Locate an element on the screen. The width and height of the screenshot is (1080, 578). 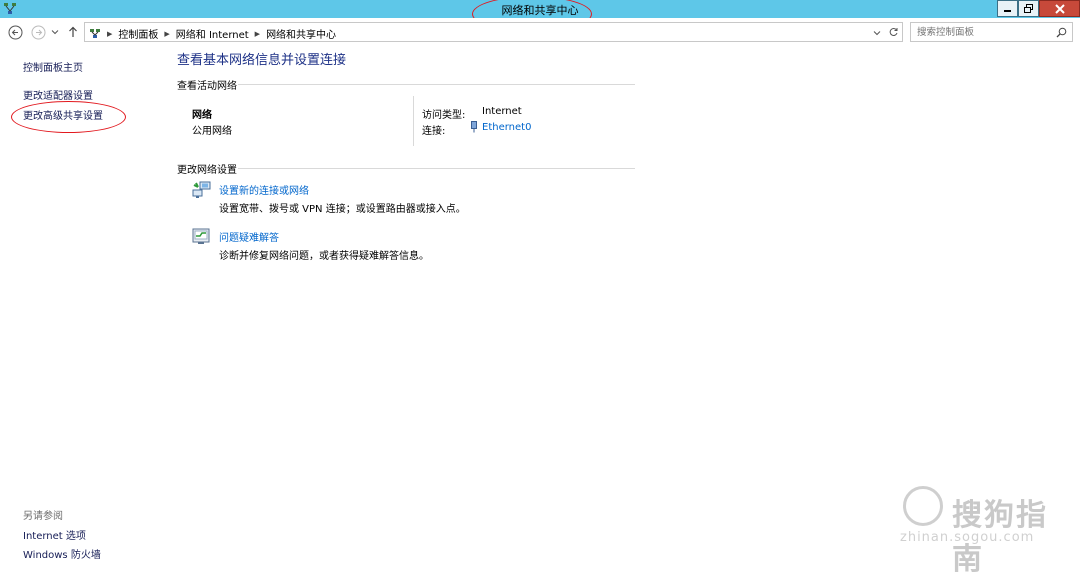
access-type-value: Internet is located at coordinates (502, 111).